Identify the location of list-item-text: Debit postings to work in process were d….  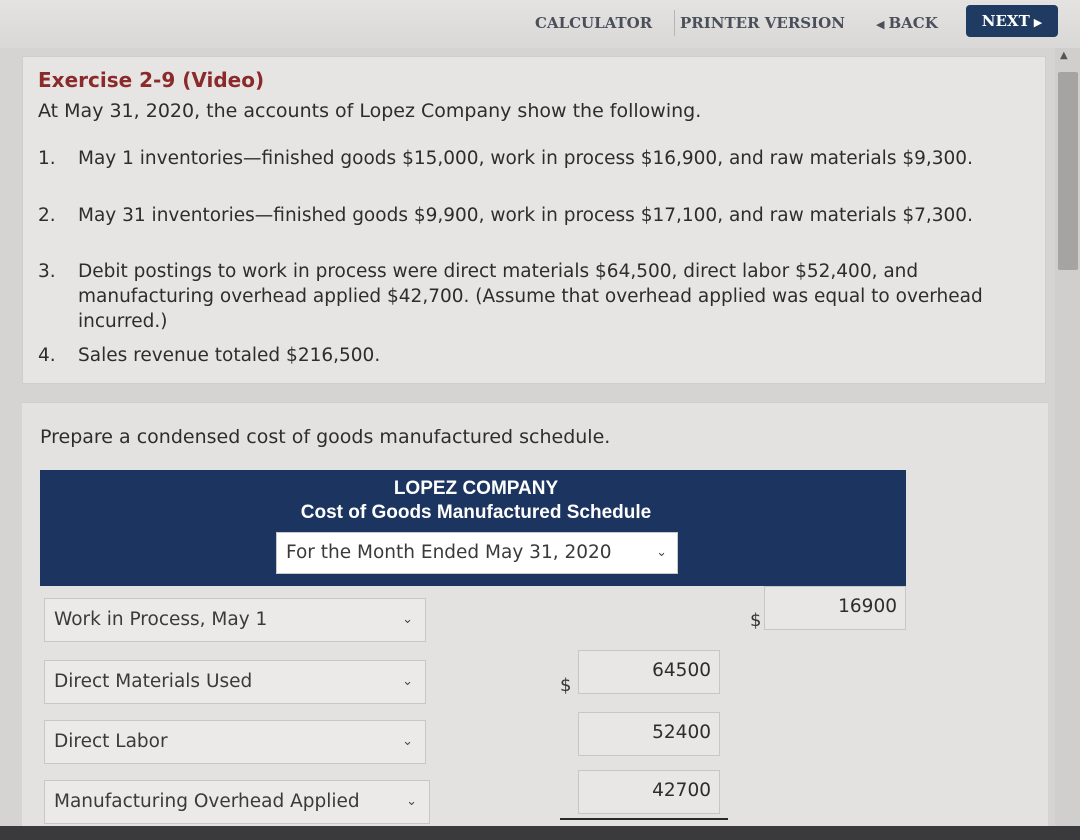
(530, 296).